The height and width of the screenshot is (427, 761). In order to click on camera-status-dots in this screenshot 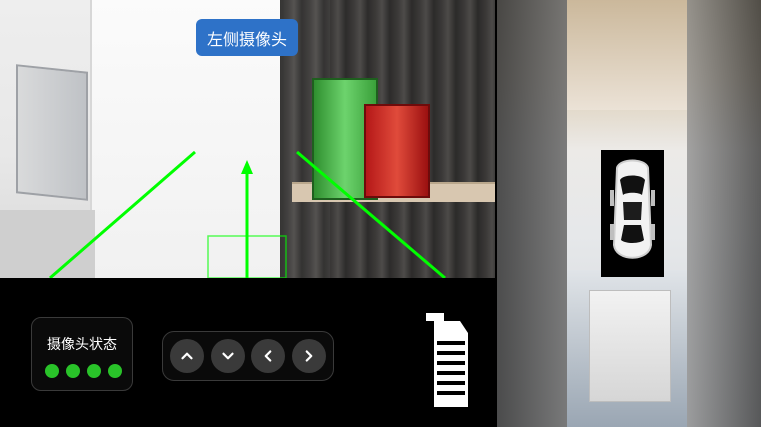, I will do `click(83, 371)`.